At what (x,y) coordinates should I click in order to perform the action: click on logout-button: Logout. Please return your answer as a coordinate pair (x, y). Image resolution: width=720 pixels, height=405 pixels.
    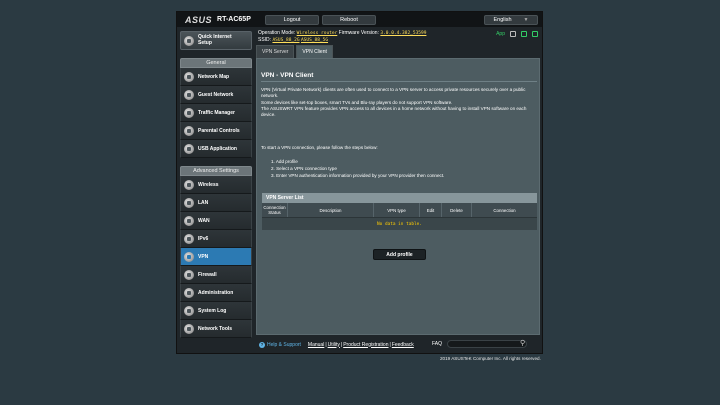
    Looking at the image, I should click on (292, 20).